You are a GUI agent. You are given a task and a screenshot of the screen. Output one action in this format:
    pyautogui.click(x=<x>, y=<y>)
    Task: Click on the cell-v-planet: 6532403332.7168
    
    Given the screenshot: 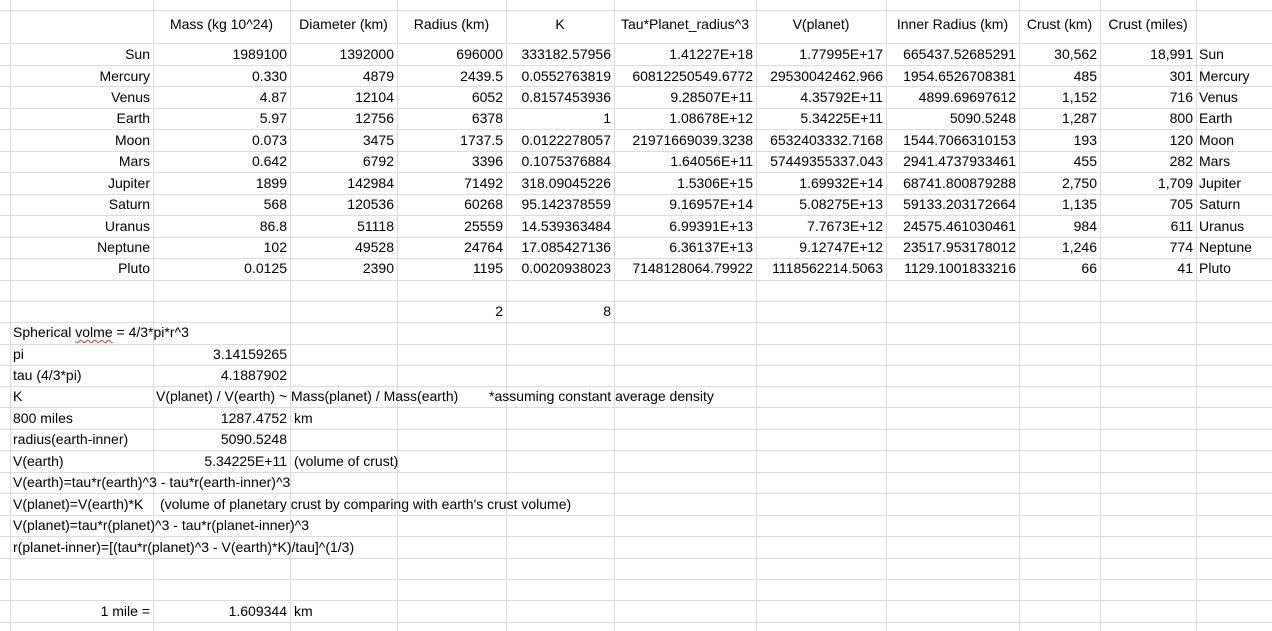 What is the action you would take?
    pyautogui.click(x=819, y=140)
    